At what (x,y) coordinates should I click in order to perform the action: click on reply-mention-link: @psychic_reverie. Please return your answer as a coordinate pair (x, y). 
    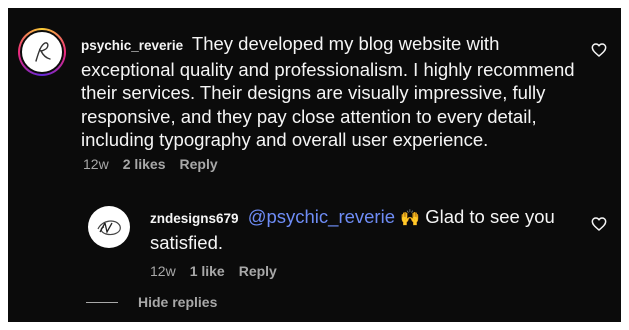
    Looking at the image, I should click on (321, 216).